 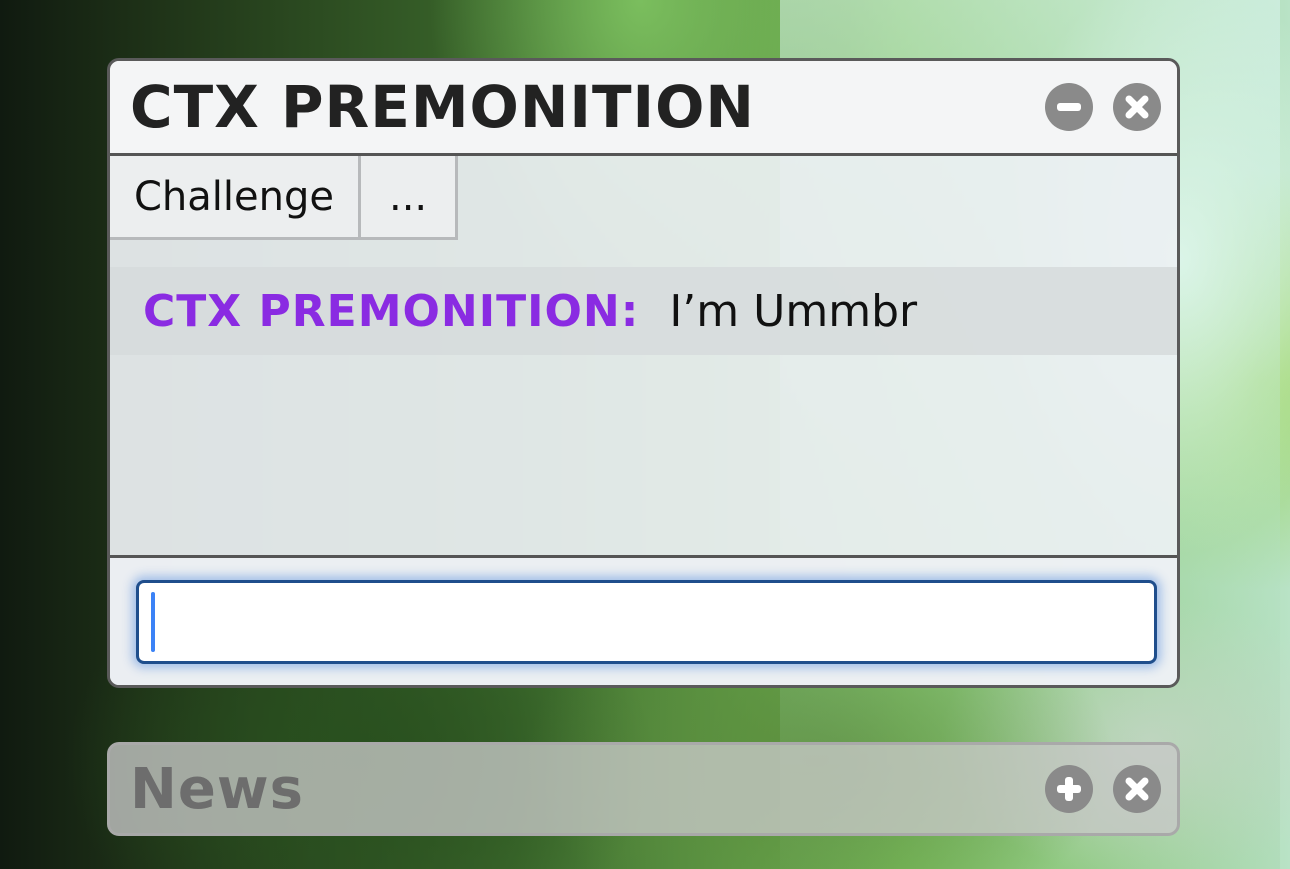 I want to click on news-window-controls, so click(x=1103, y=789).